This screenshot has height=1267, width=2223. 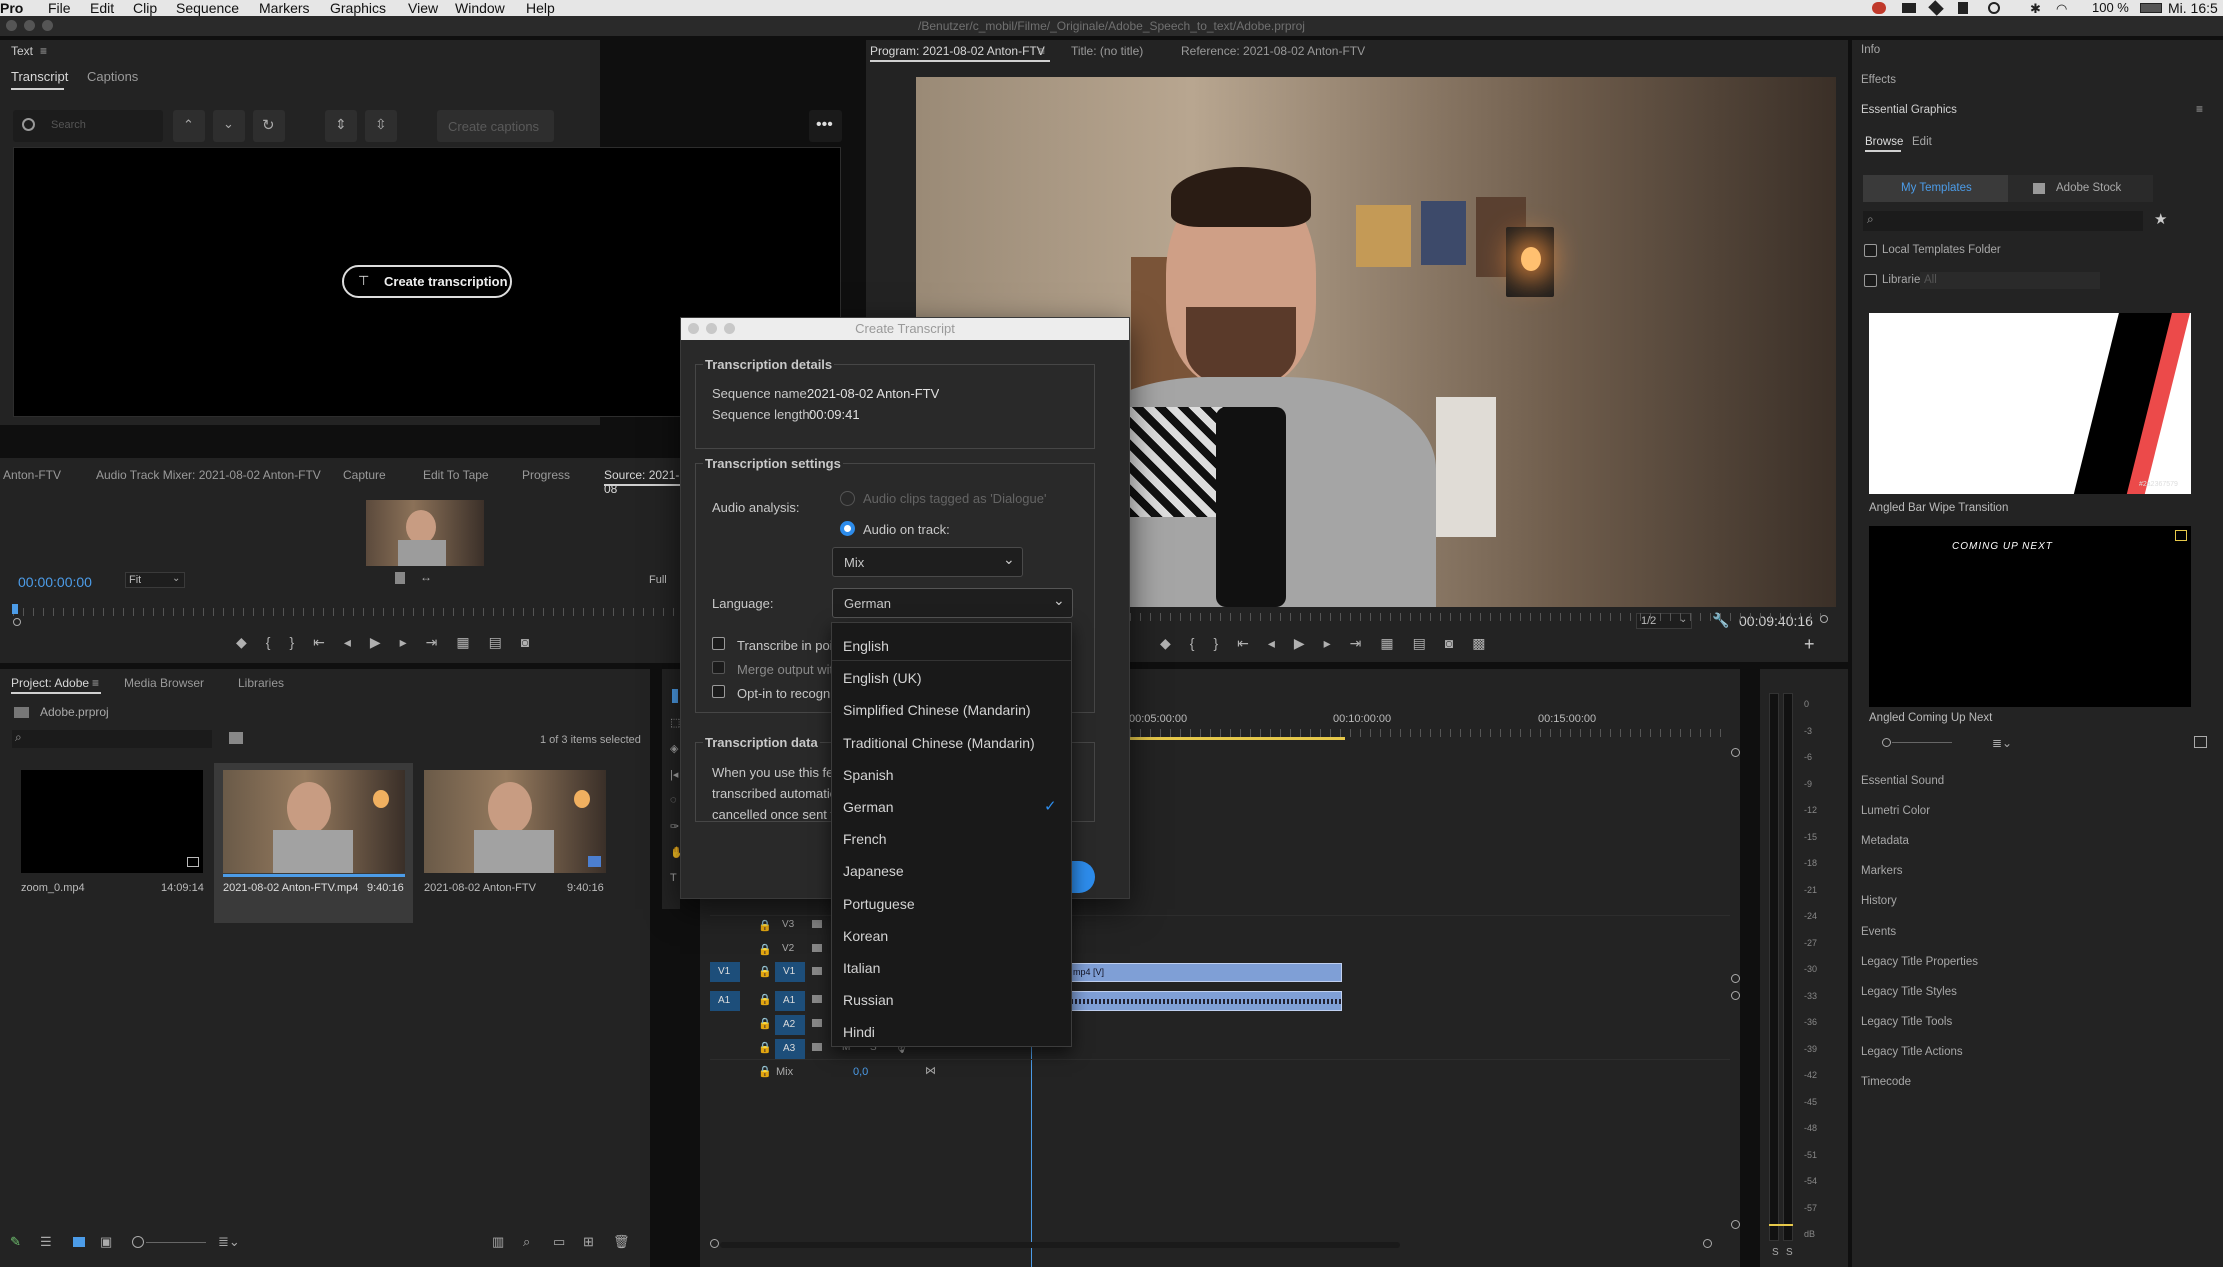 What do you see at coordinates (1789, 1252) in the screenshot?
I see `meter-solo-right: S` at bounding box center [1789, 1252].